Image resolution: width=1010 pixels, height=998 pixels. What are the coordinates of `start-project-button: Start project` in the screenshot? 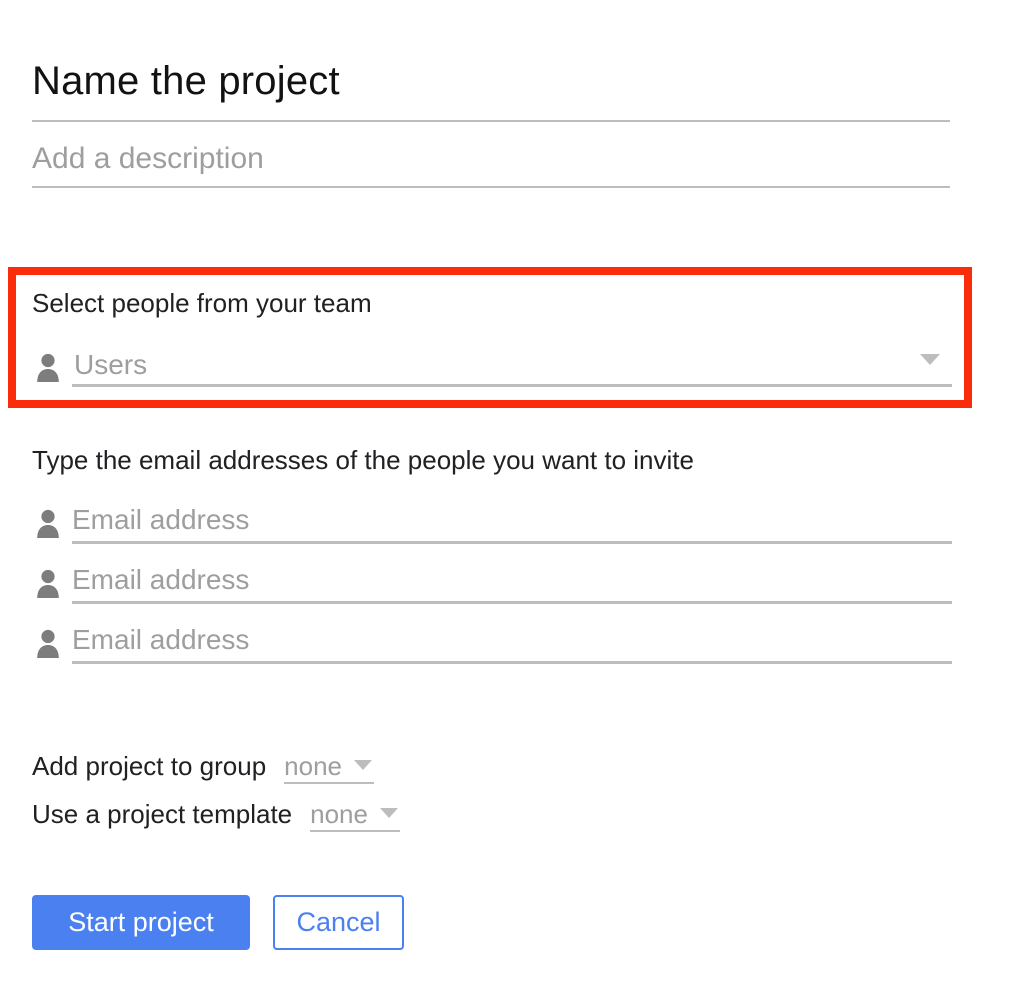 It's located at (141, 922).